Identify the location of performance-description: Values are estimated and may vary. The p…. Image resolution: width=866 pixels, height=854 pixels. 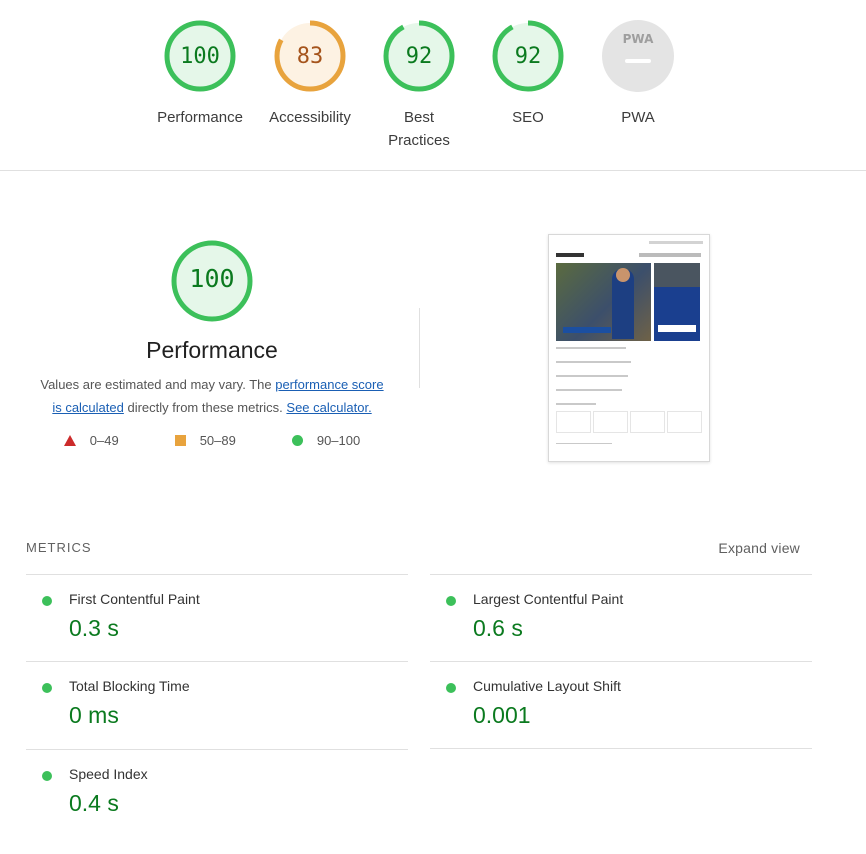
(212, 396).